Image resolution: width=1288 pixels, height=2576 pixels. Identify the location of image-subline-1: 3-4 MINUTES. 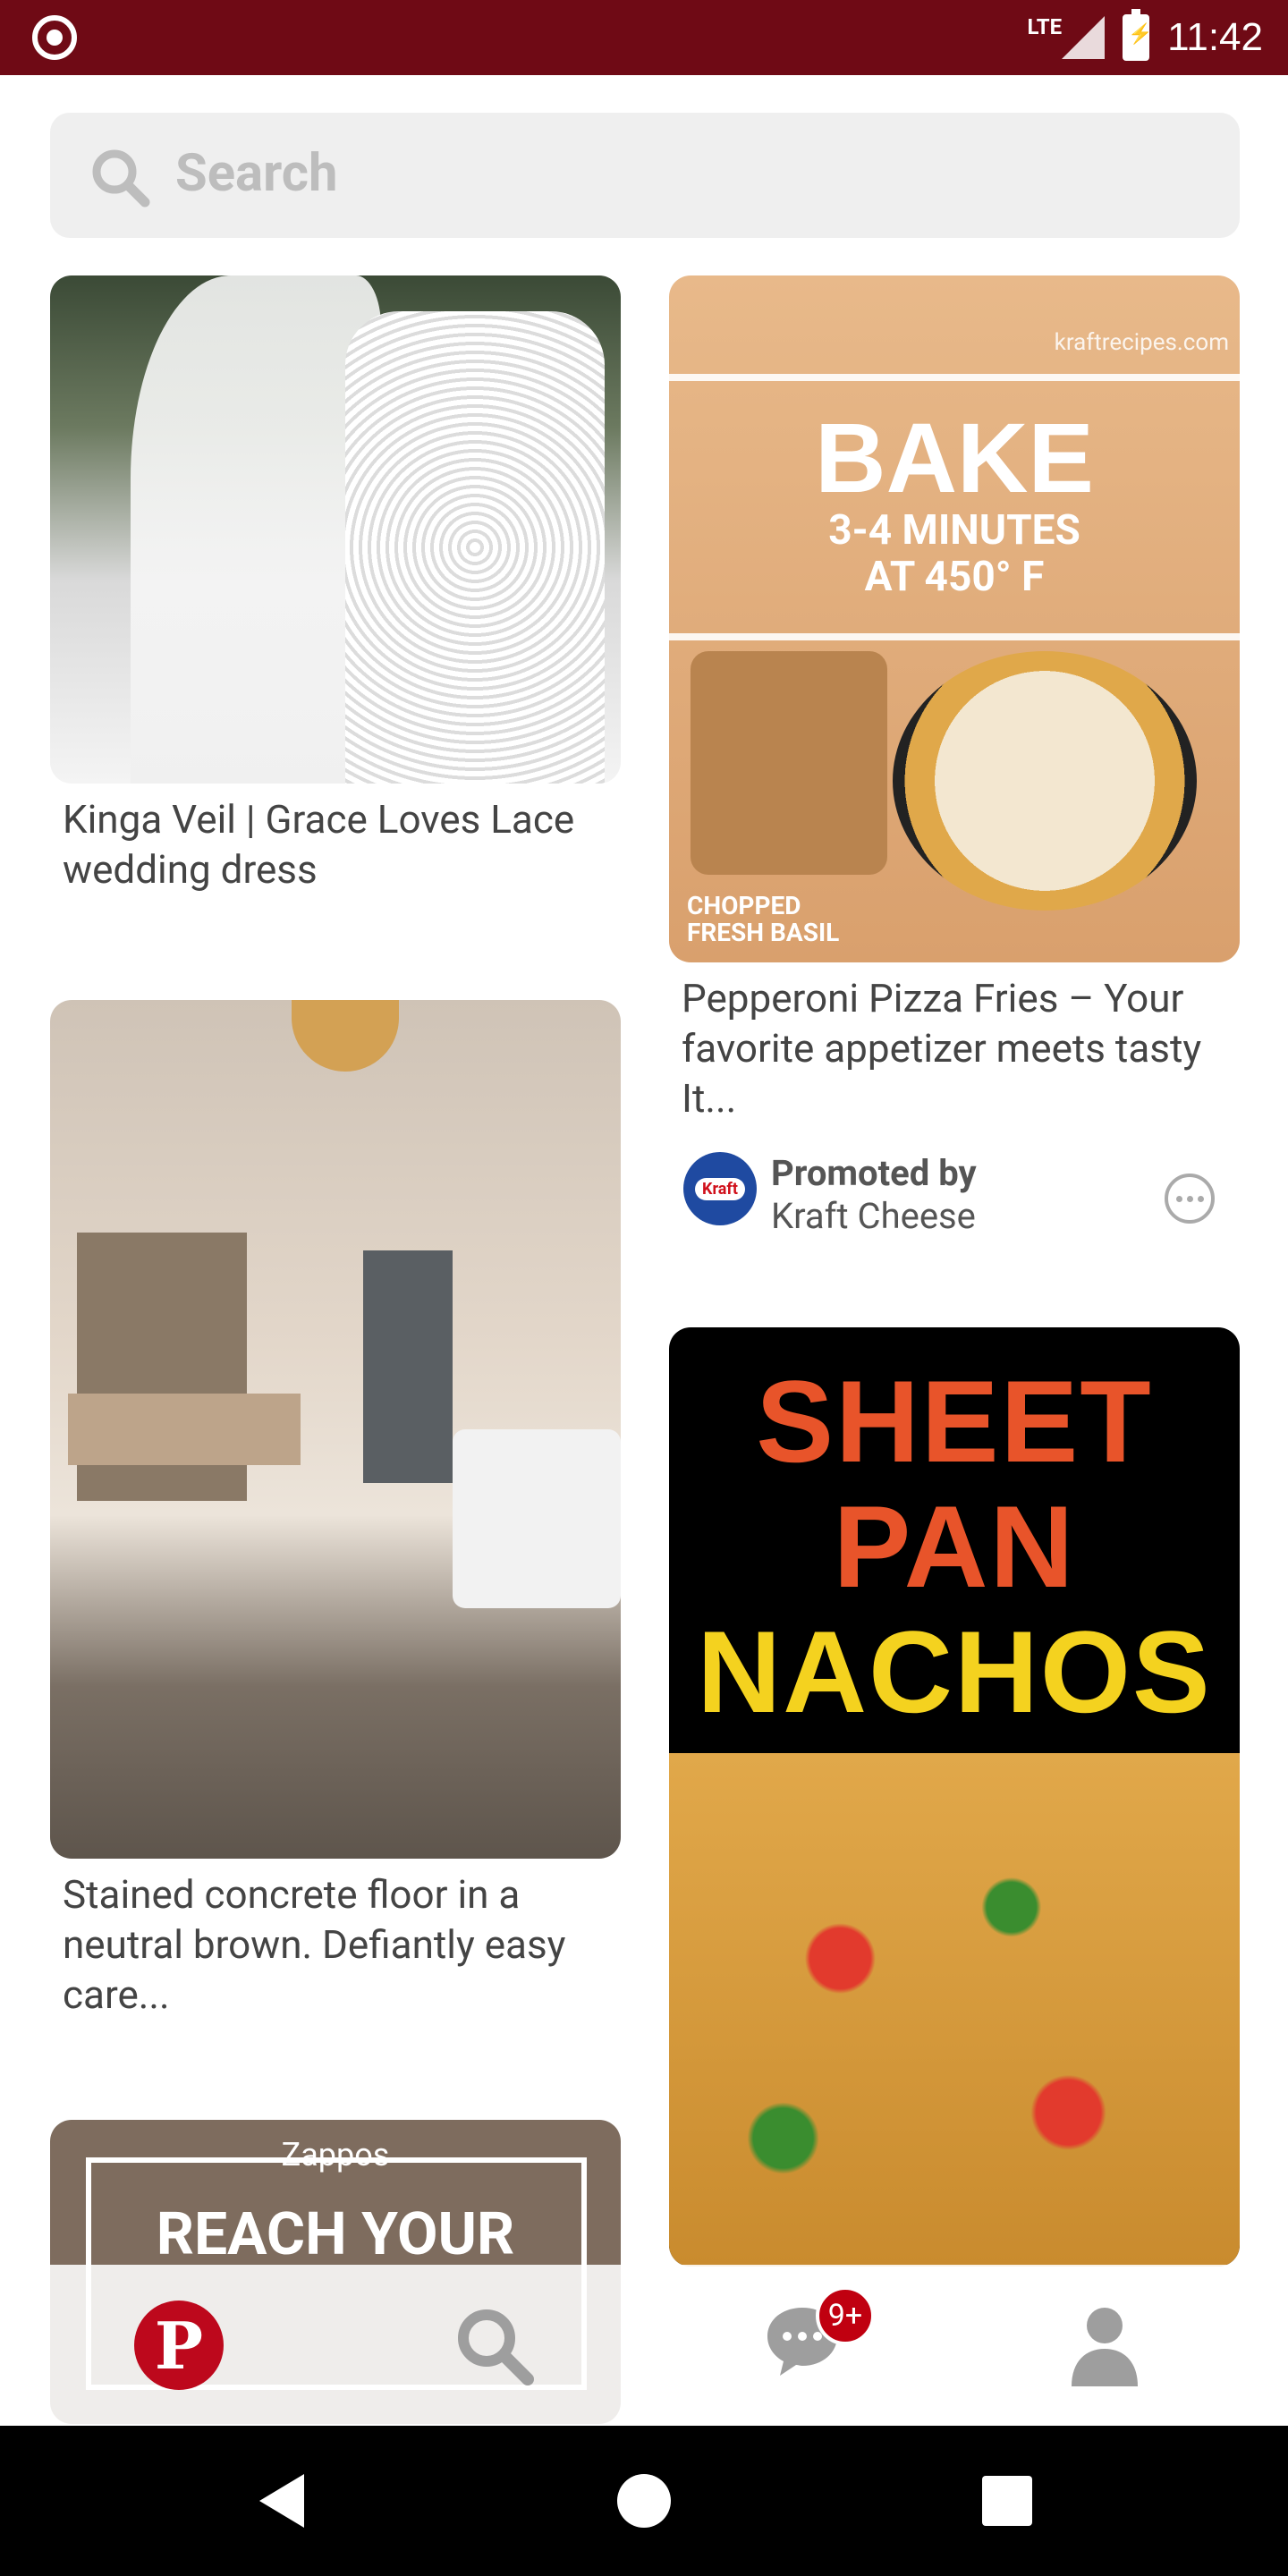
(954, 530).